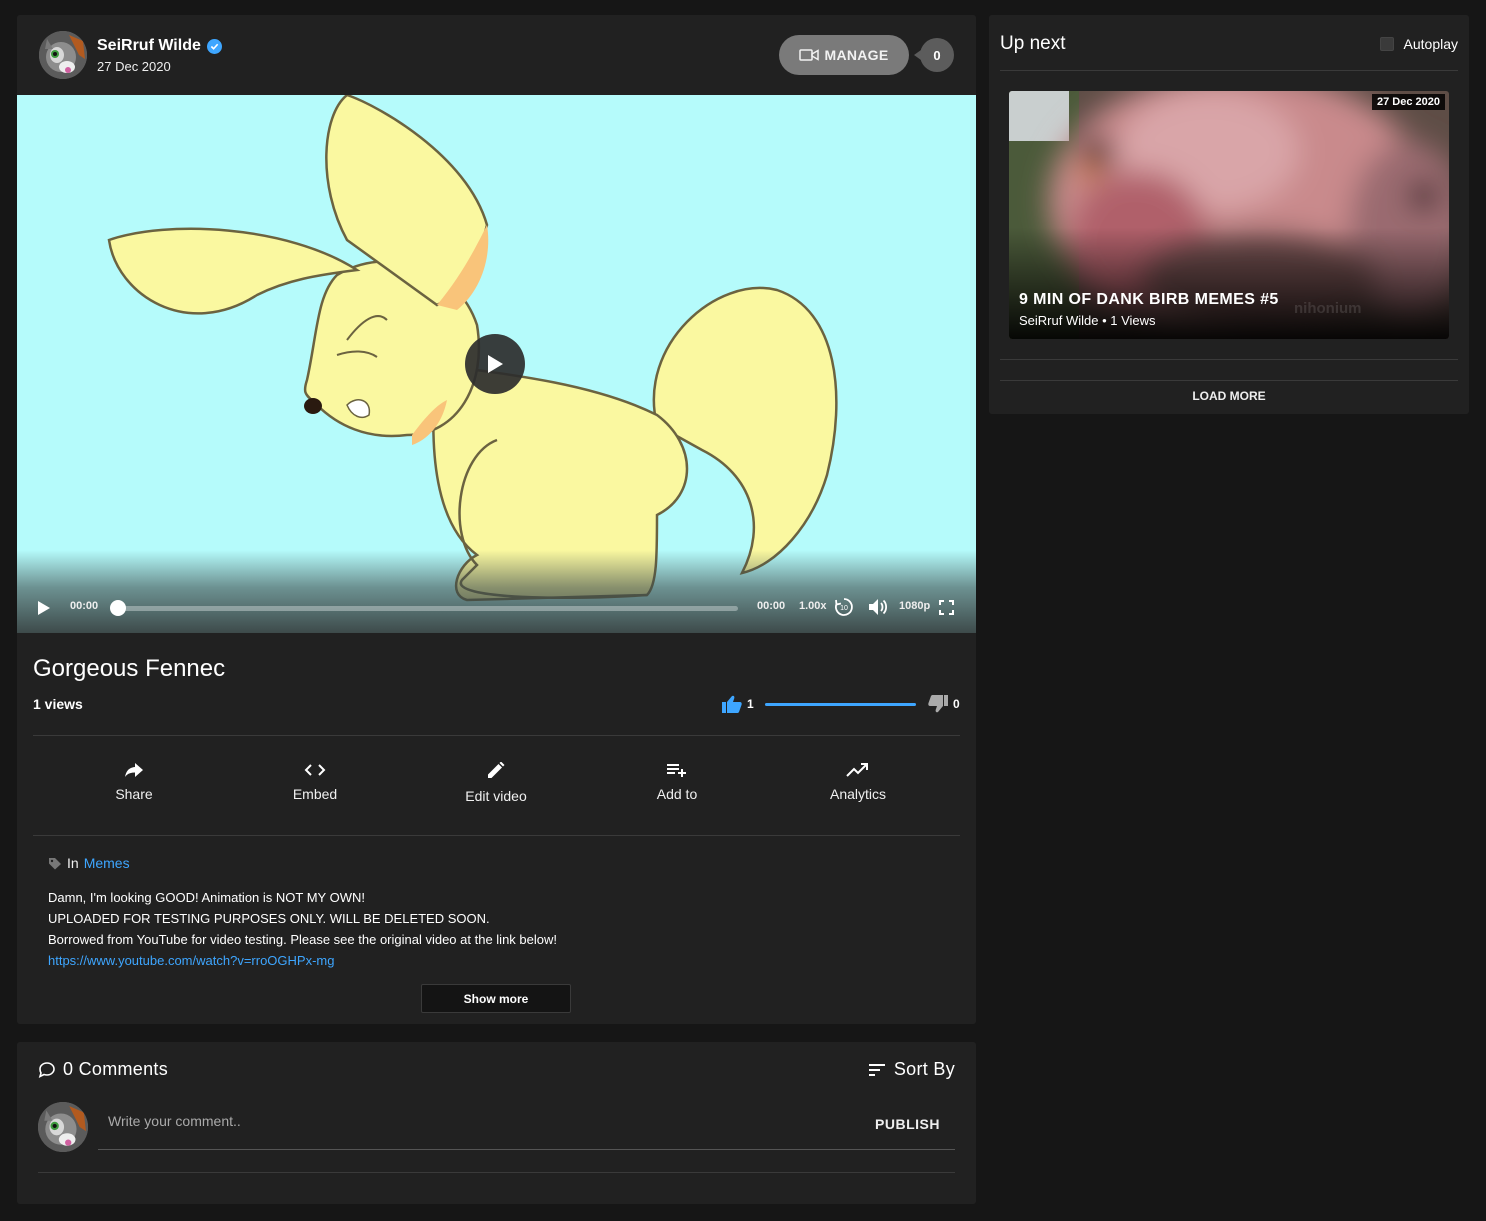  I want to click on thumbs-up-icon, so click(732, 704).